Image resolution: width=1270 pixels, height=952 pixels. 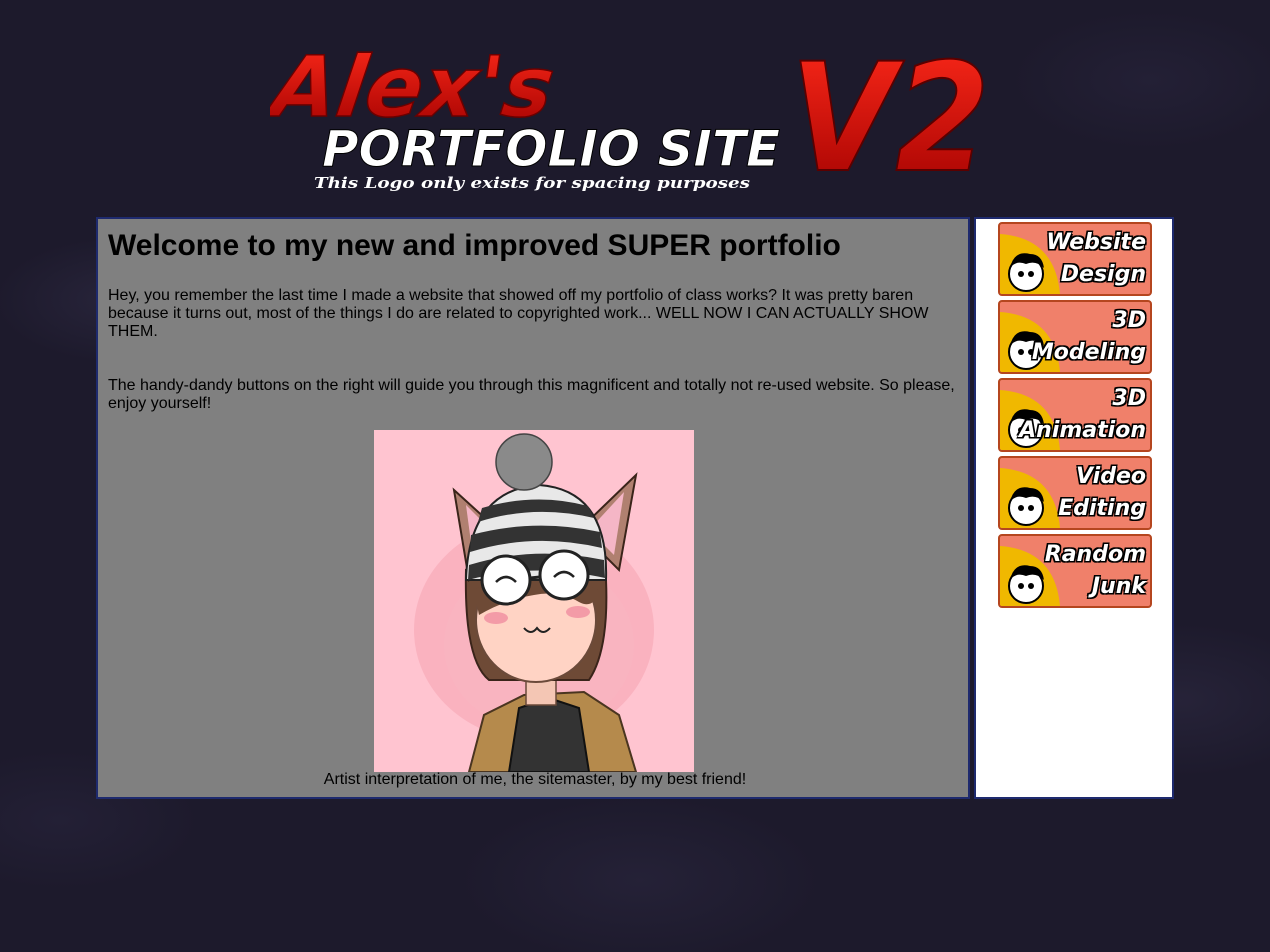 What do you see at coordinates (1096, 258) in the screenshot?
I see `nav-label: Website Design` at bounding box center [1096, 258].